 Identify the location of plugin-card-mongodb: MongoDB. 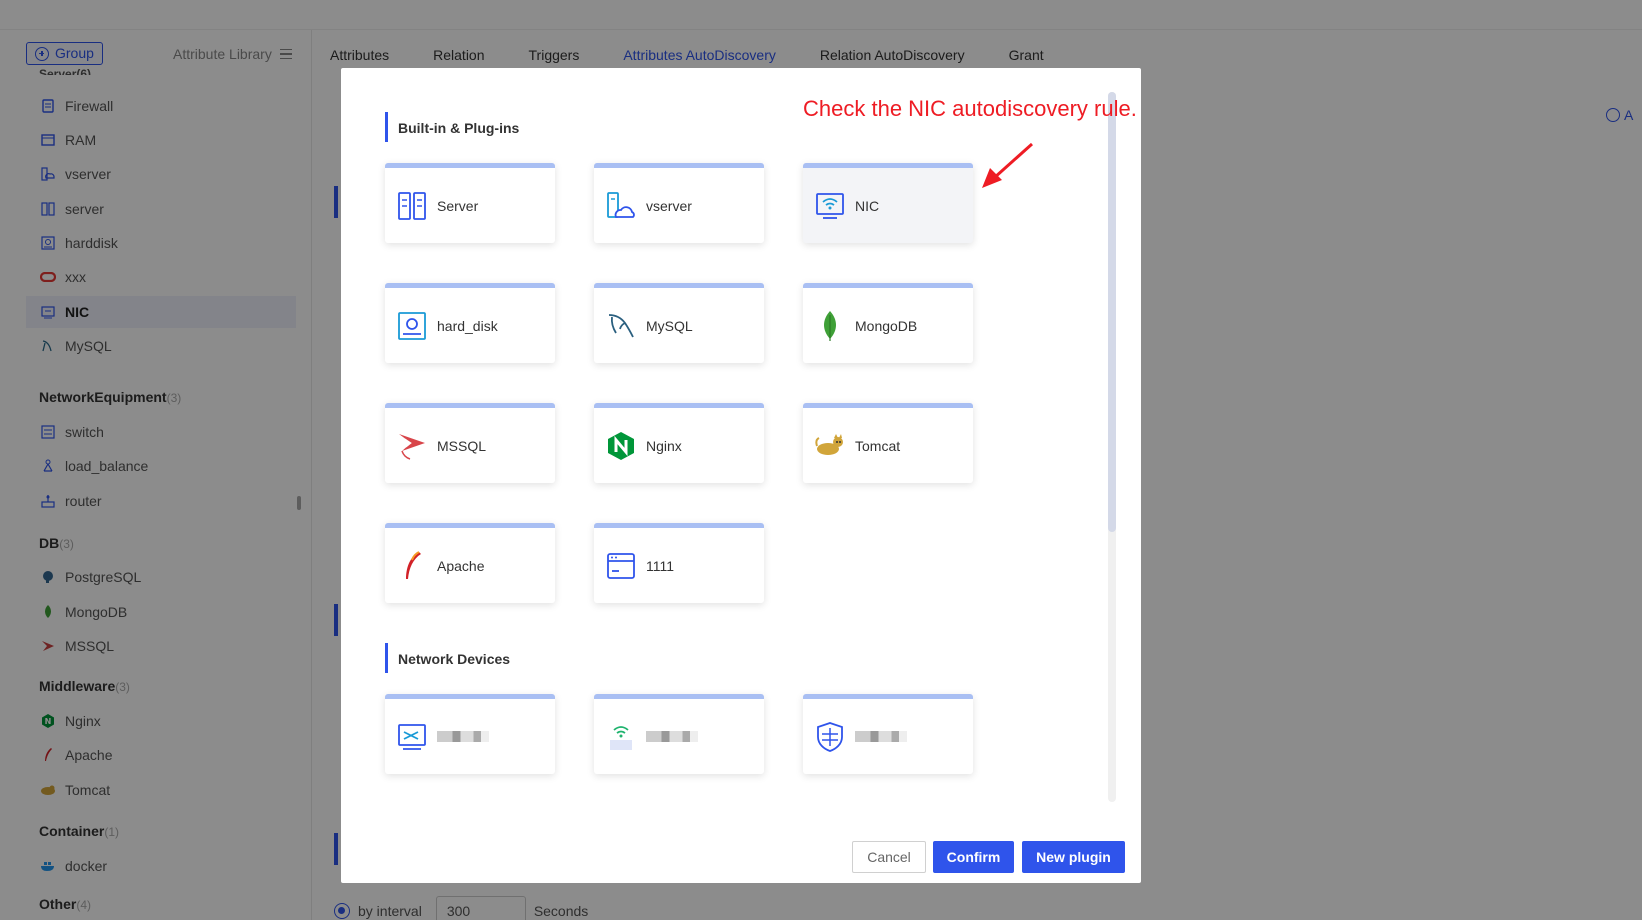
(888, 323).